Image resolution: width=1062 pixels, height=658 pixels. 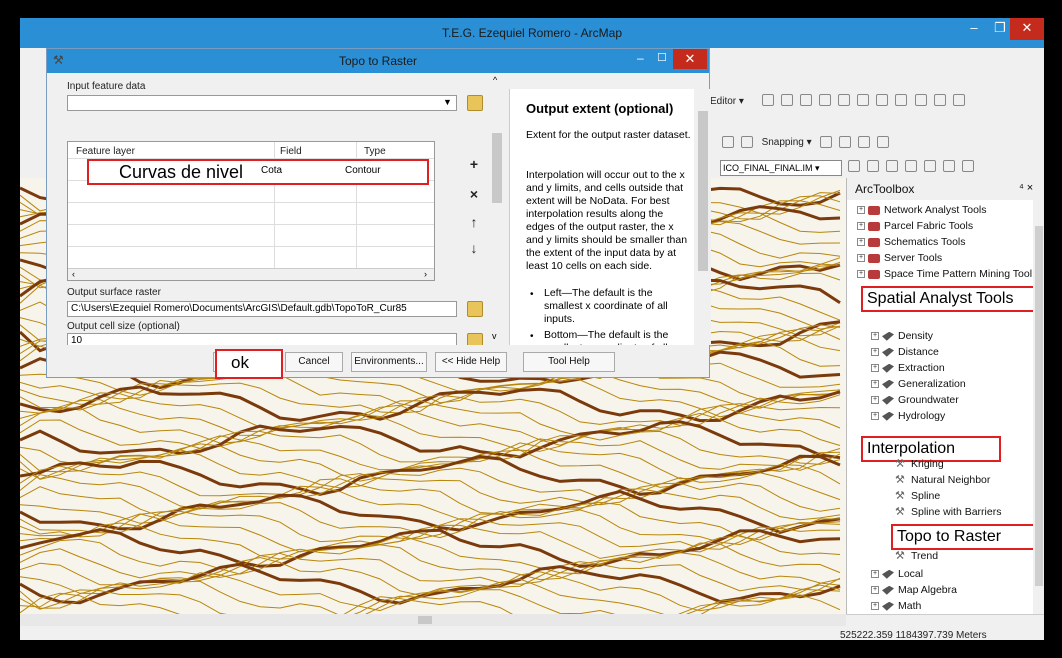 I want to click on col-header-field: Field, so click(x=291, y=151).